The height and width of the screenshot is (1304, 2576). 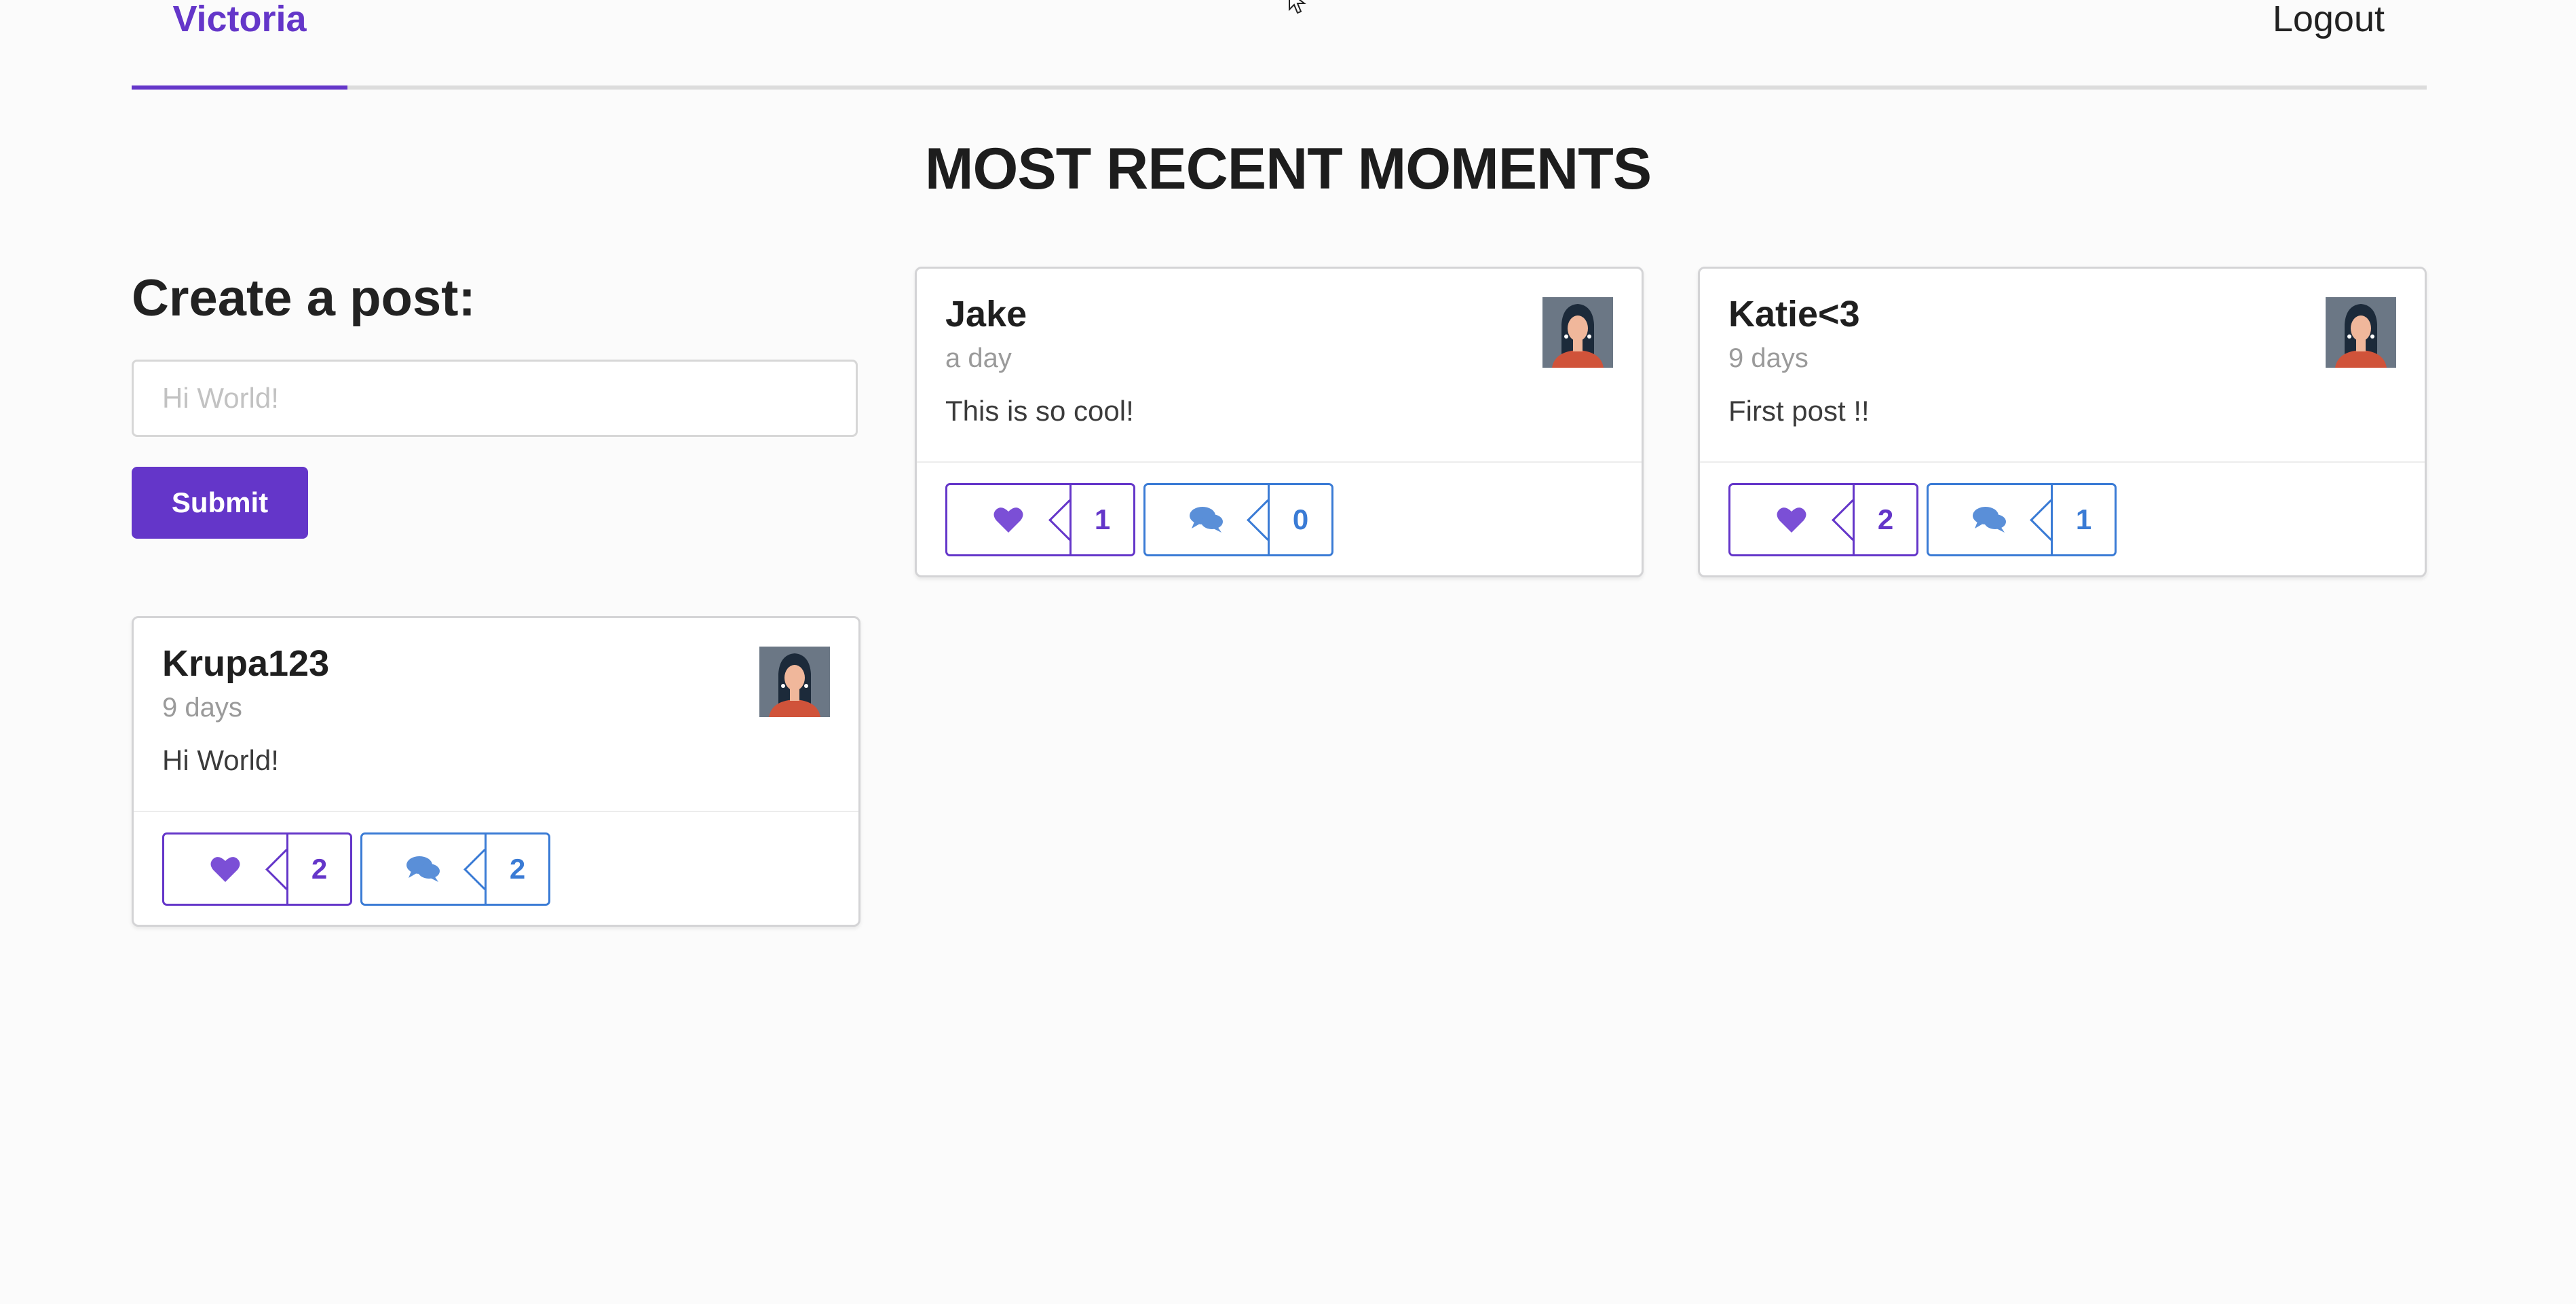 I want to click on post-card: Jake a day This is so cool! 1 0, so click(x=1279, y=422).